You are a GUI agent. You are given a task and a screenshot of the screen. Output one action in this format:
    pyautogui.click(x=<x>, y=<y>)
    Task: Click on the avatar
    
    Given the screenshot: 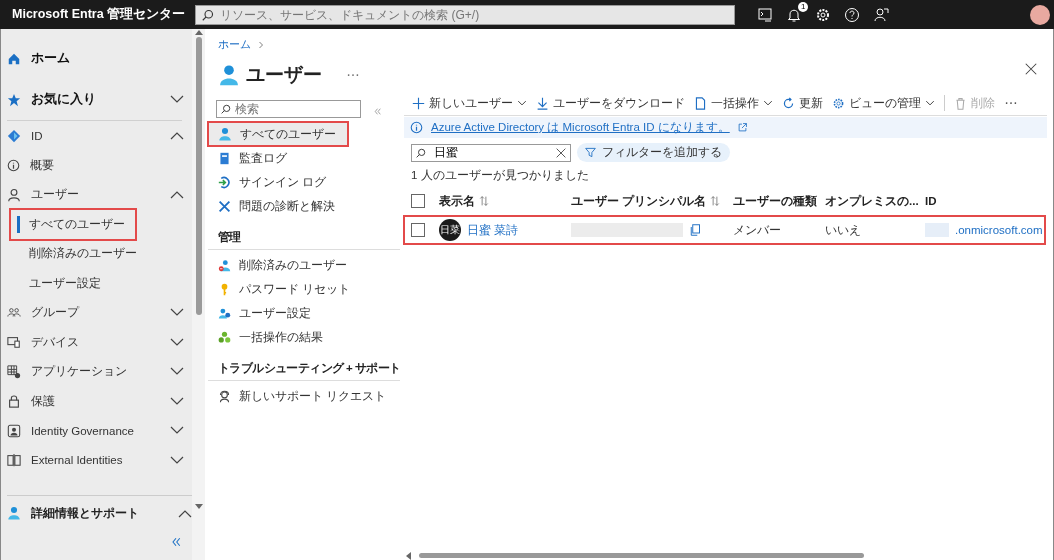 What is the action you would take?
    pyautogui.click(x=1040, y=14)
    